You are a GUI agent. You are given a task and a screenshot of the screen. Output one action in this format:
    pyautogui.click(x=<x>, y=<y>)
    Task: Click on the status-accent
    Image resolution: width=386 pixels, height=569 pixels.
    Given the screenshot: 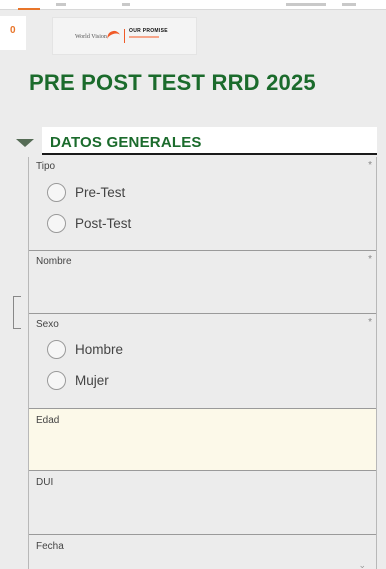 What is the action you would take?
    pyautogui.click(x=29, y=9)
    